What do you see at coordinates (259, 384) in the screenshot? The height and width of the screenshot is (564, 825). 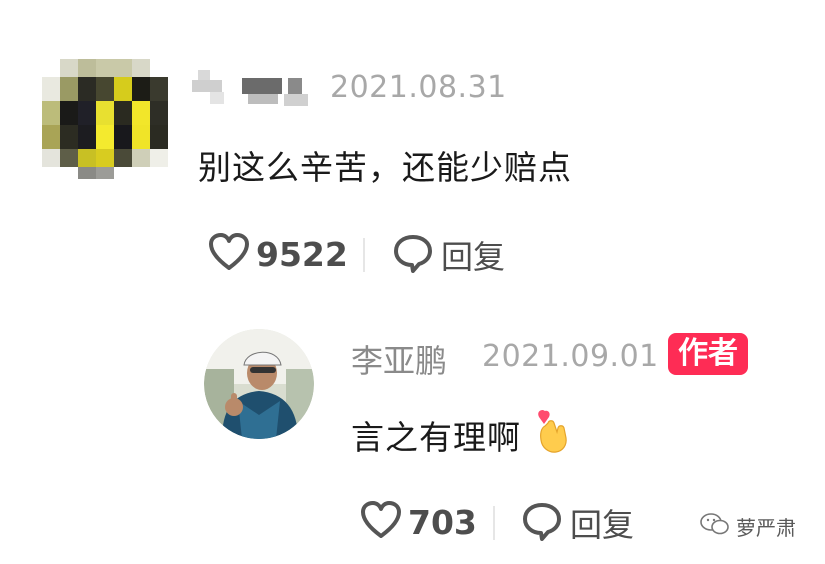 I see `author-avatar` at bounding box center [259, 384].